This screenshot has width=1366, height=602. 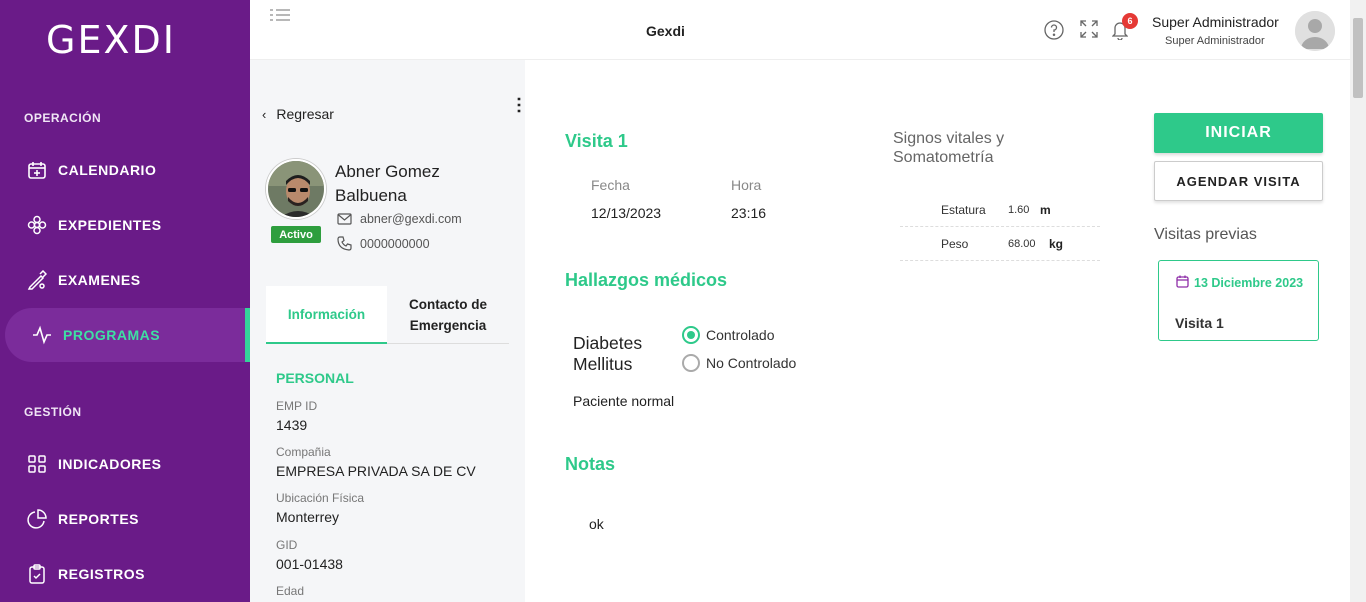 What do you see at coordinates (626, 213) in the screenshot?
I see `date-value: 12/13/2023` at bounding box center [626, 213].